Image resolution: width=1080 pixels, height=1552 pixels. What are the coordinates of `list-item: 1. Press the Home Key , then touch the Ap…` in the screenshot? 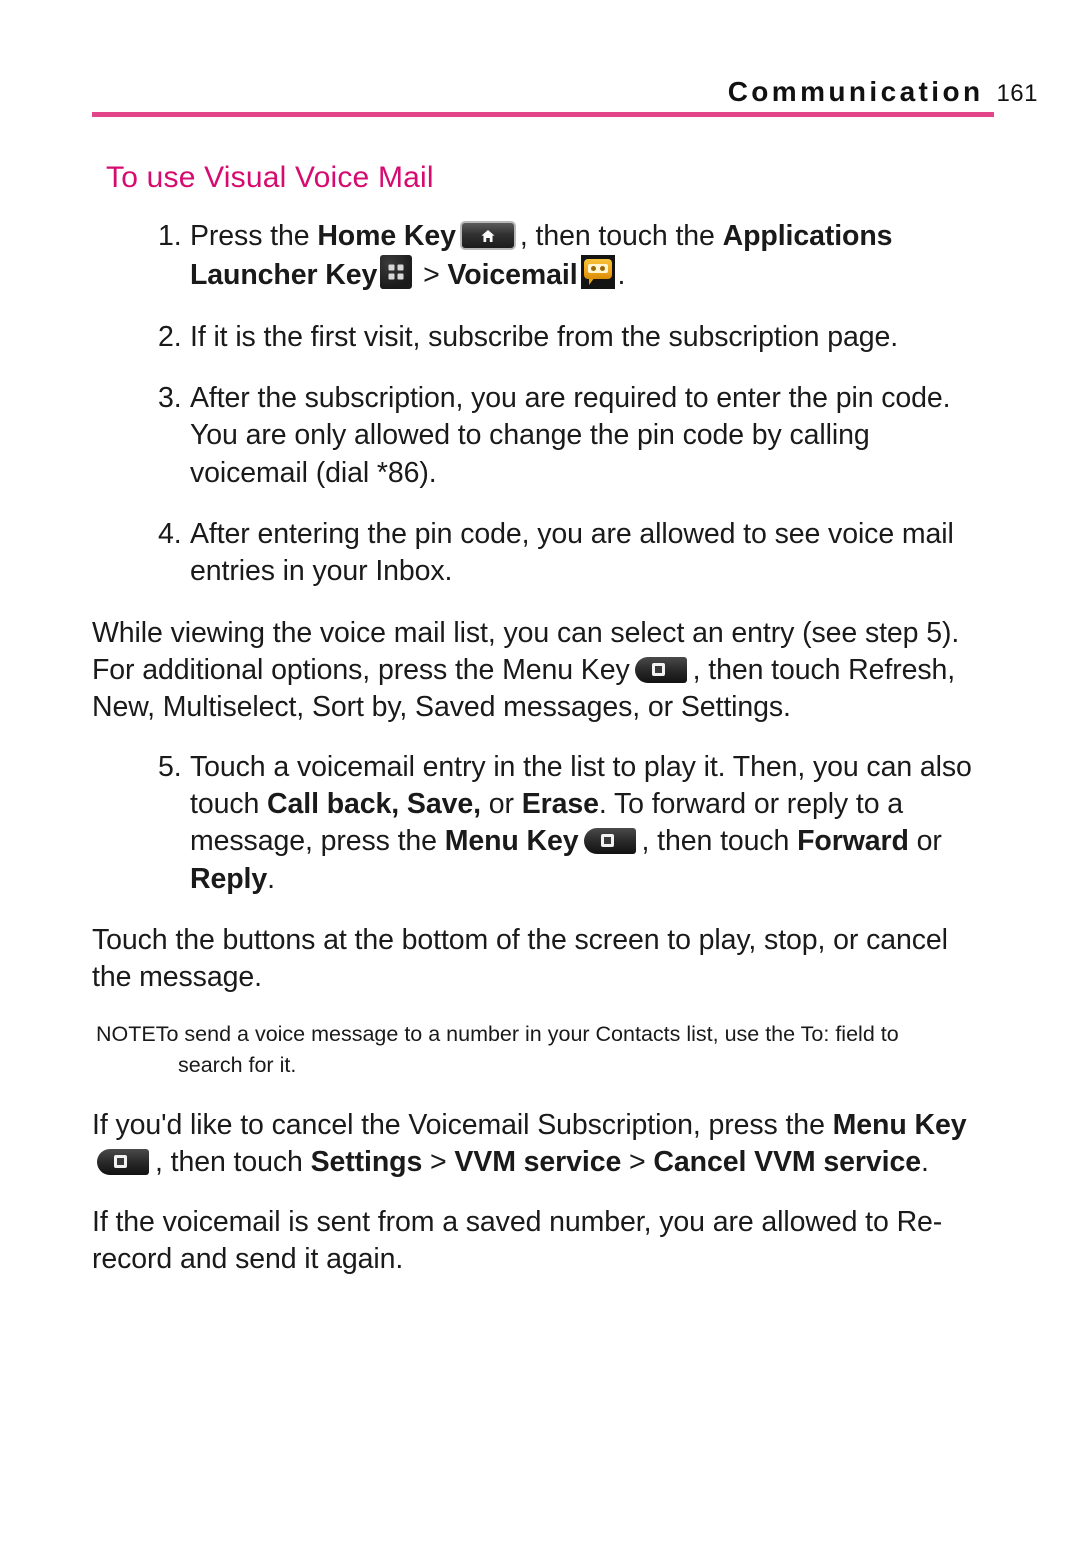 It's located at (542, 256).